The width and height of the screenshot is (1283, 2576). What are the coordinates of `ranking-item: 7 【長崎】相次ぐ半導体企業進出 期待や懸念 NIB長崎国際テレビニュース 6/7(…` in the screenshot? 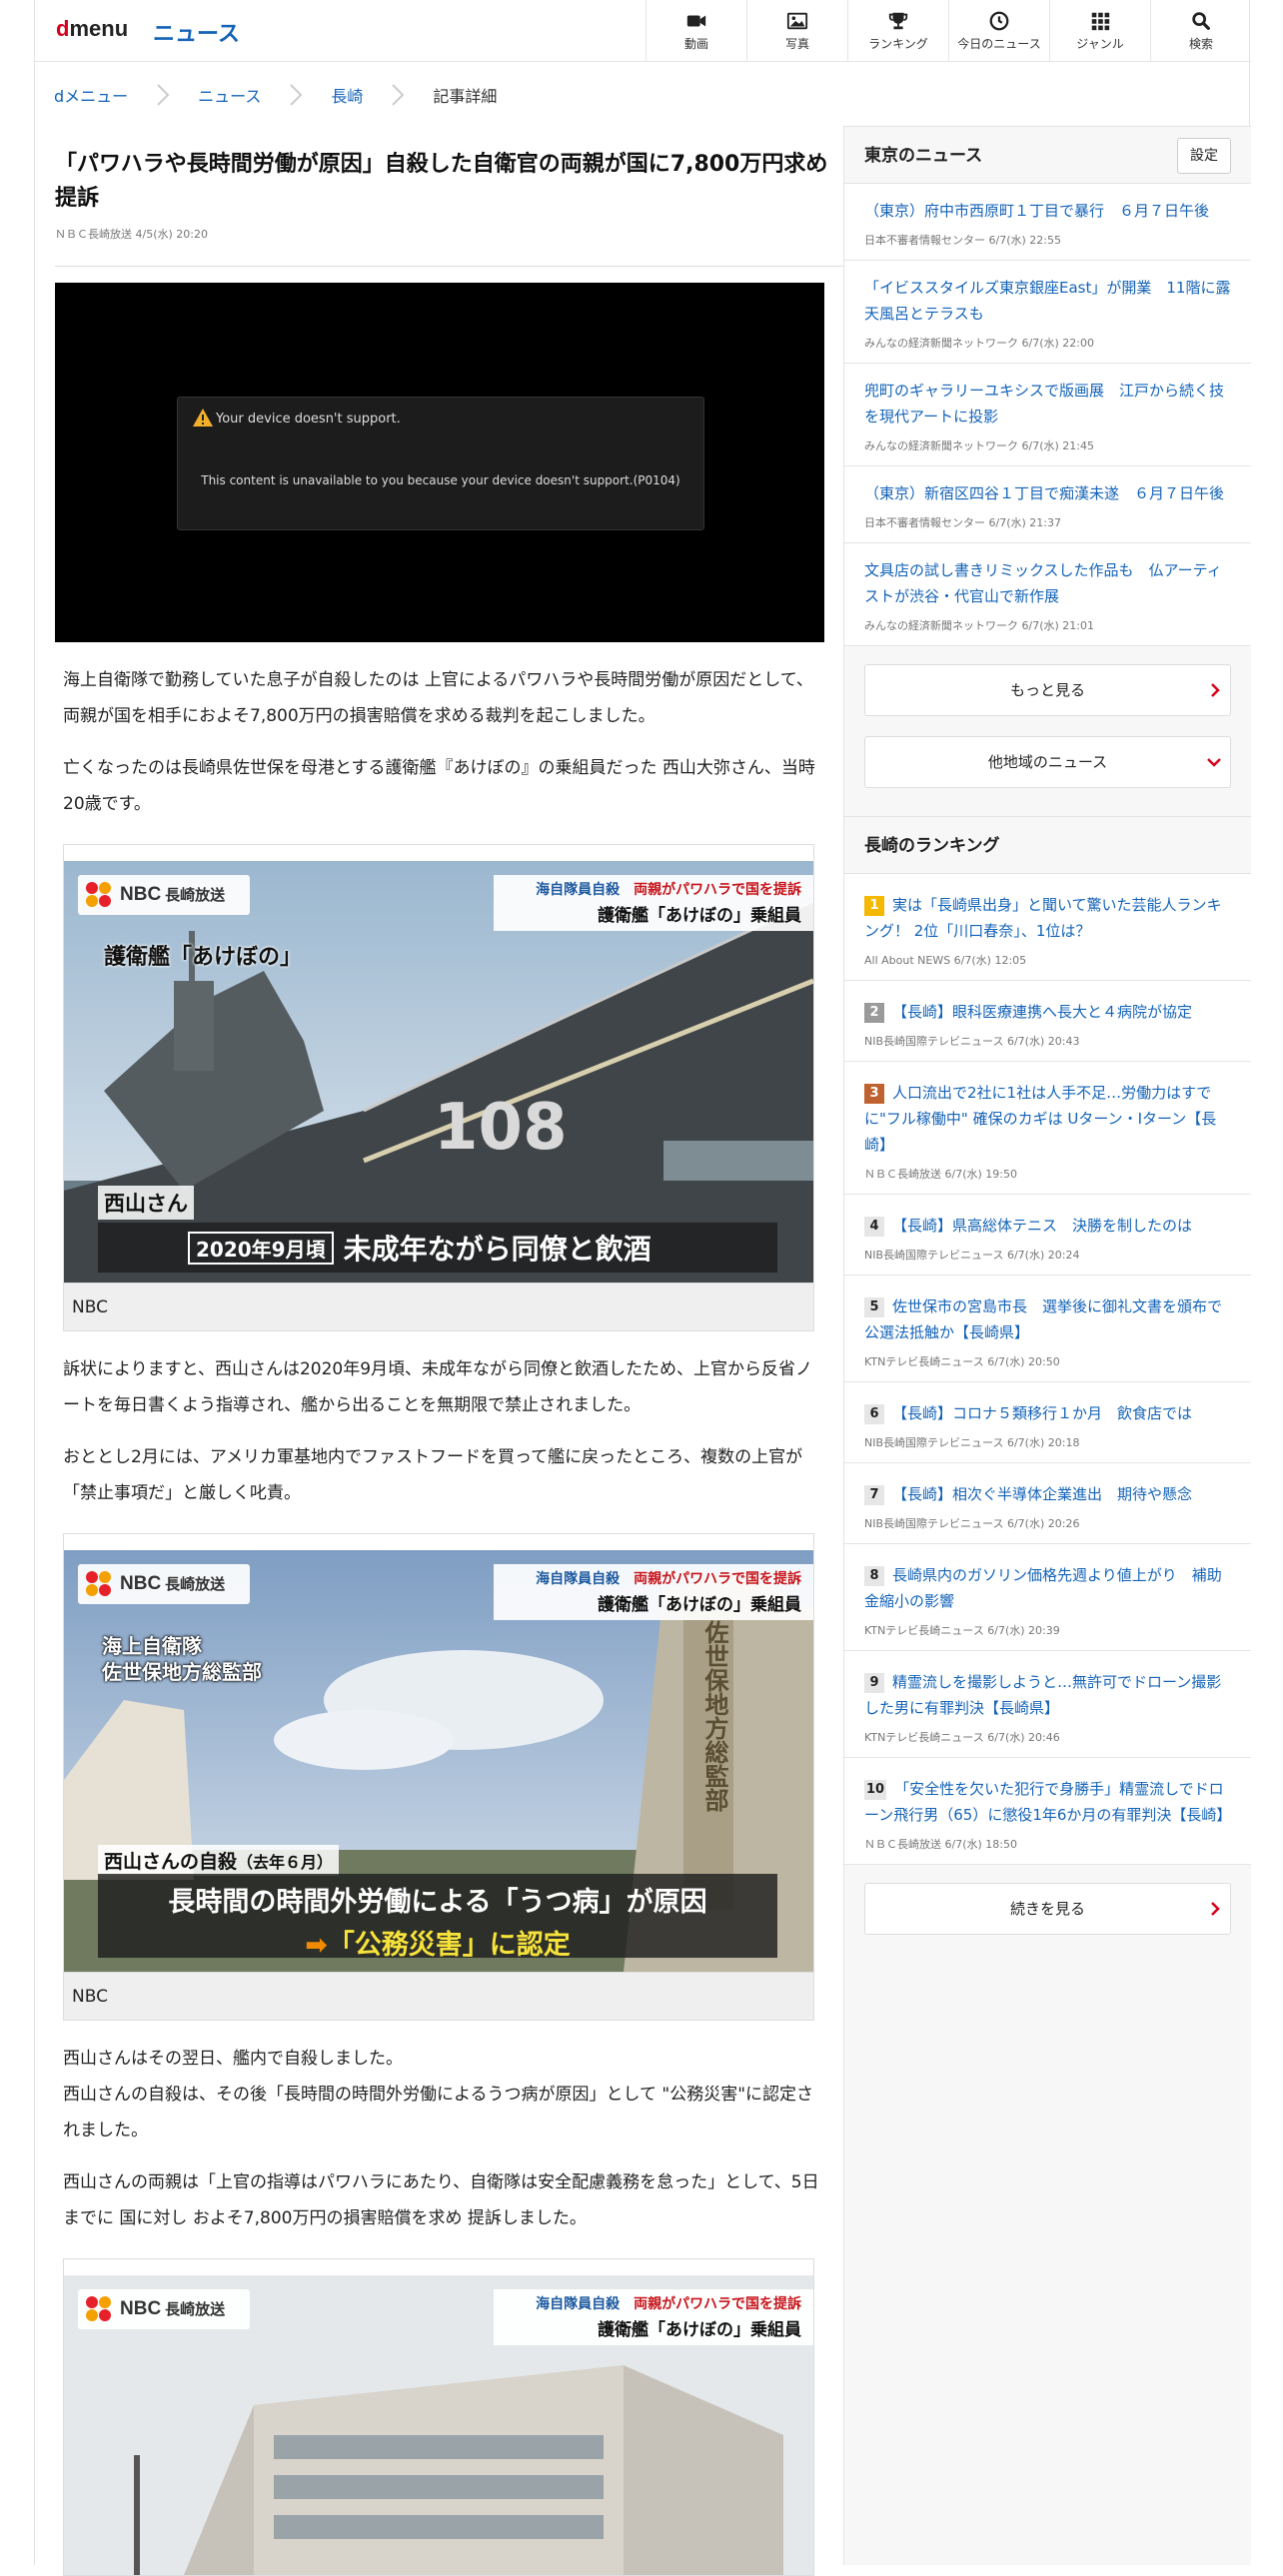 It's located at (1047, 1504).